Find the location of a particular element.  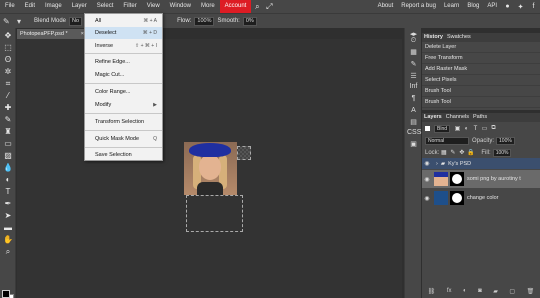

filter-checkbox is located at coordinates (427, 128).